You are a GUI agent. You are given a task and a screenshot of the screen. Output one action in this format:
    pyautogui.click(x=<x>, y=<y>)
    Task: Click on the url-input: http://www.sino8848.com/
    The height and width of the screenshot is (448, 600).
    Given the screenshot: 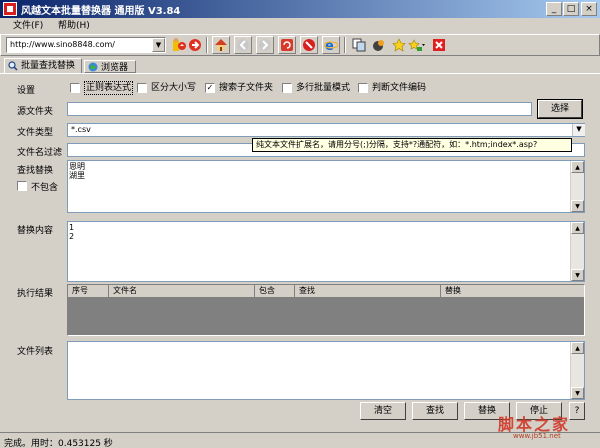 What is the action you would take?
    pyautogui.click(x=86, y=45)
    